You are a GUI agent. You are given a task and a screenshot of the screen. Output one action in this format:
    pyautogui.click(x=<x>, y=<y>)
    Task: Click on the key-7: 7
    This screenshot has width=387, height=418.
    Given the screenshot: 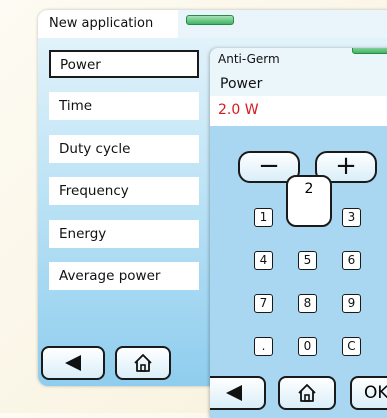 What is the action you would take?
    pyautogui.click(x=263, y=303)
    